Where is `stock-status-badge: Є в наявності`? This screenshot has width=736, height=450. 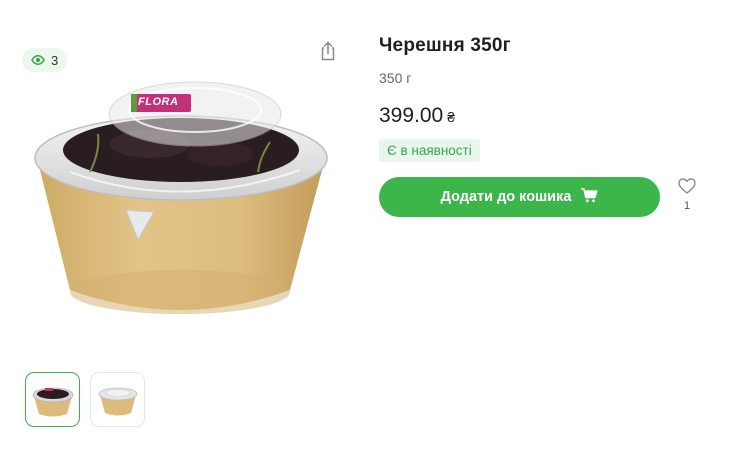 stock-status-badge: Є в наявності is located at coordinates (429, 150).